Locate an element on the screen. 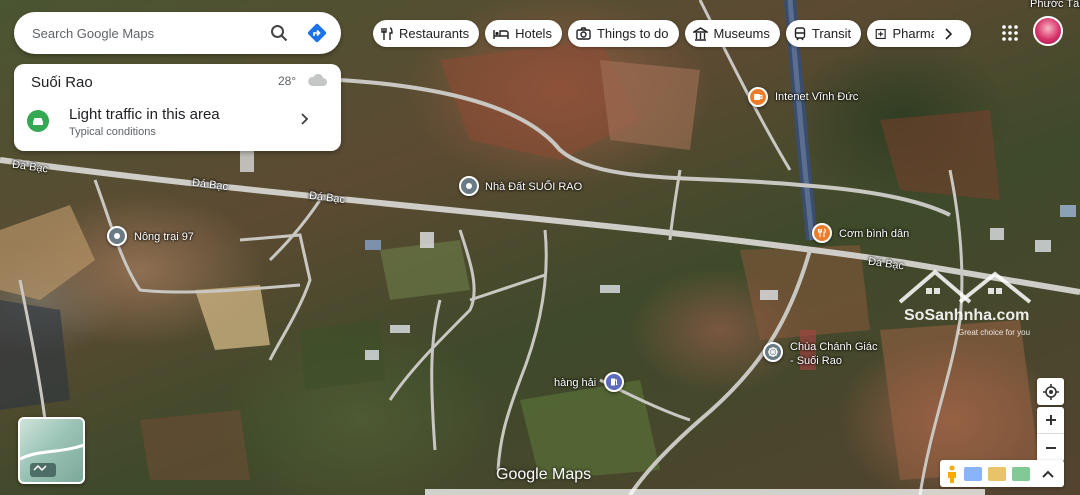  traffic-subtitle: Typical conditions is located at coordinates (112, 132).